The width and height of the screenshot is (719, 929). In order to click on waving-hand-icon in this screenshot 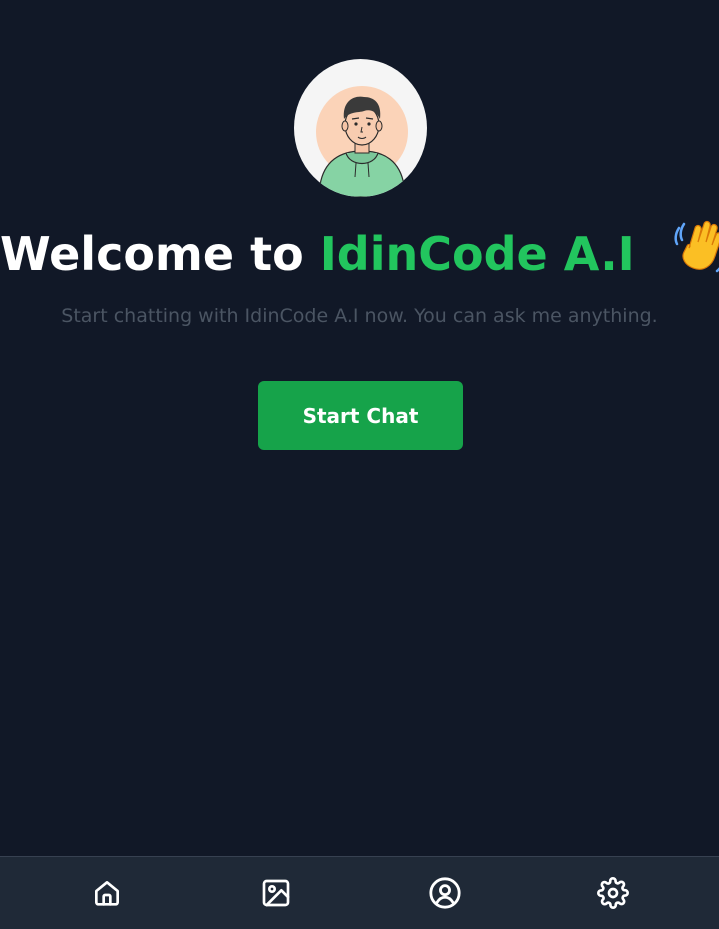, I will do `click(696, 246)`.